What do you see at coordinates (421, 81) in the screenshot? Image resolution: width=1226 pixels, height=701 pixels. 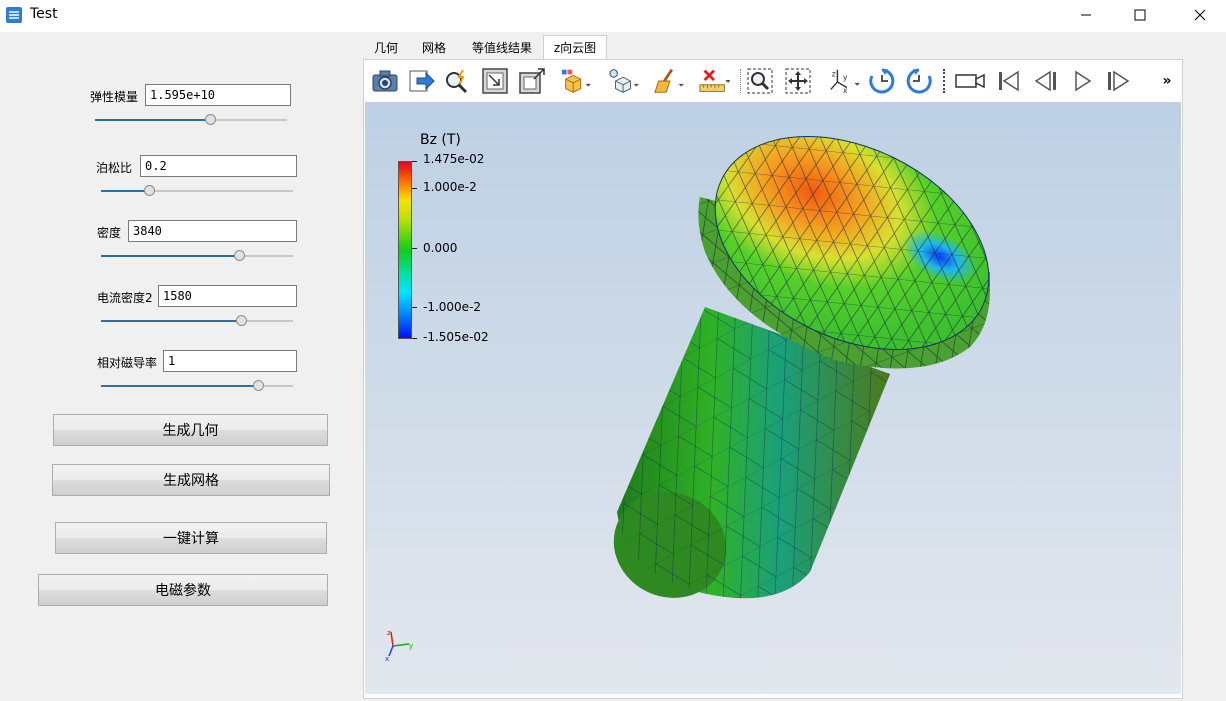 I see `export-icon` at bounding box center [421, 81].